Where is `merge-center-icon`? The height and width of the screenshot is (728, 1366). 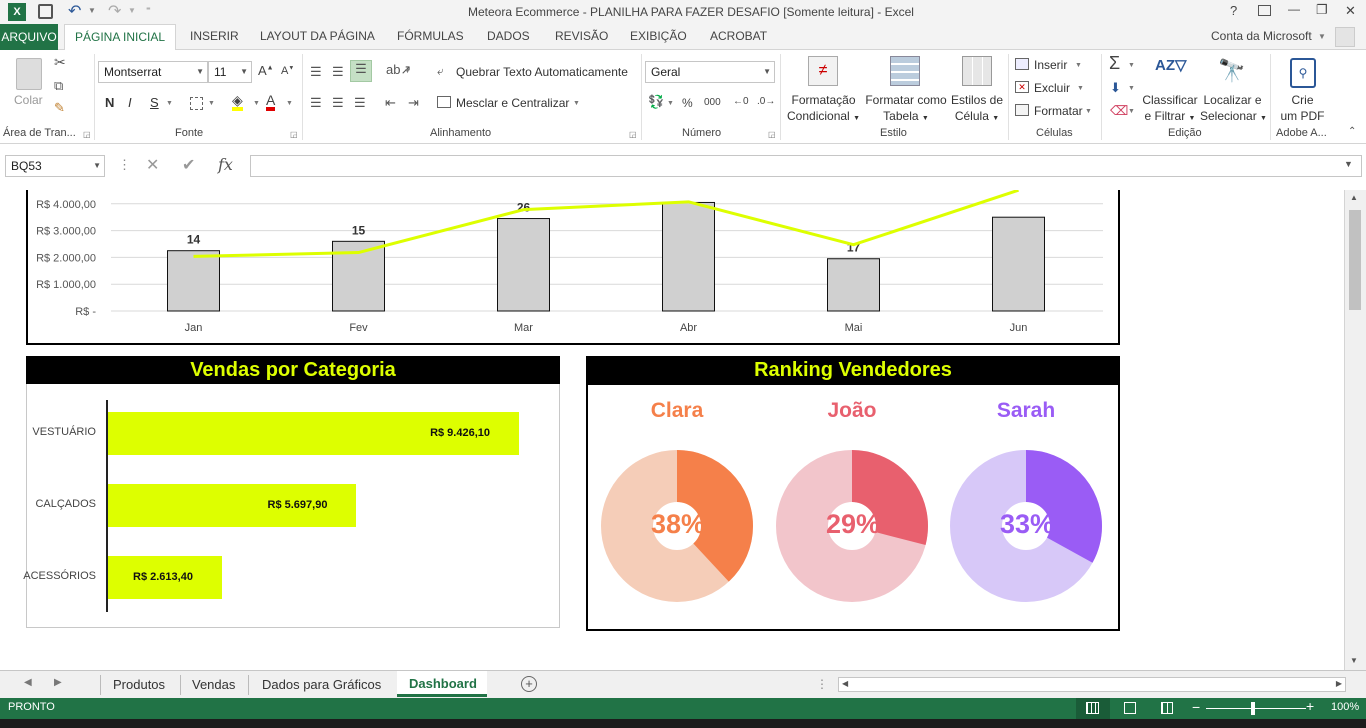
merge-center-icon is located at coordinates (444, 102).